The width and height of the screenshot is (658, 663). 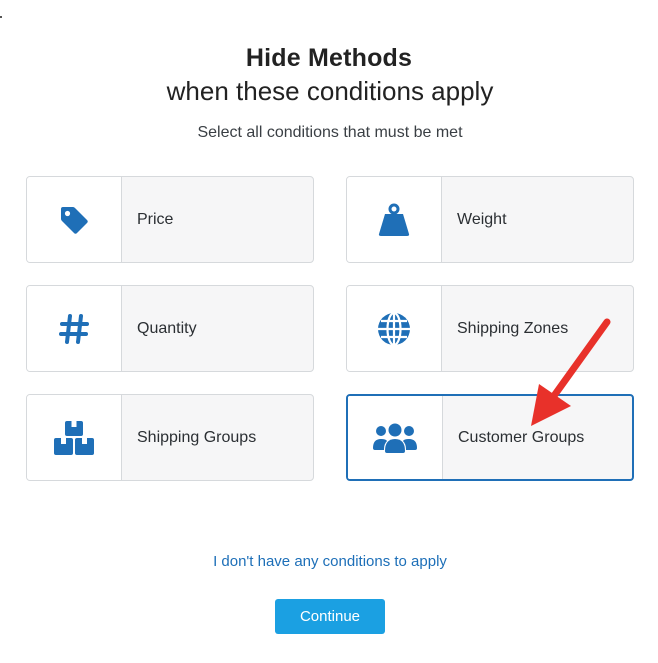 What do you see at coordinates (74, 219) in the screenshot?
I see `tag-icon` at bounding box center [74, 219].